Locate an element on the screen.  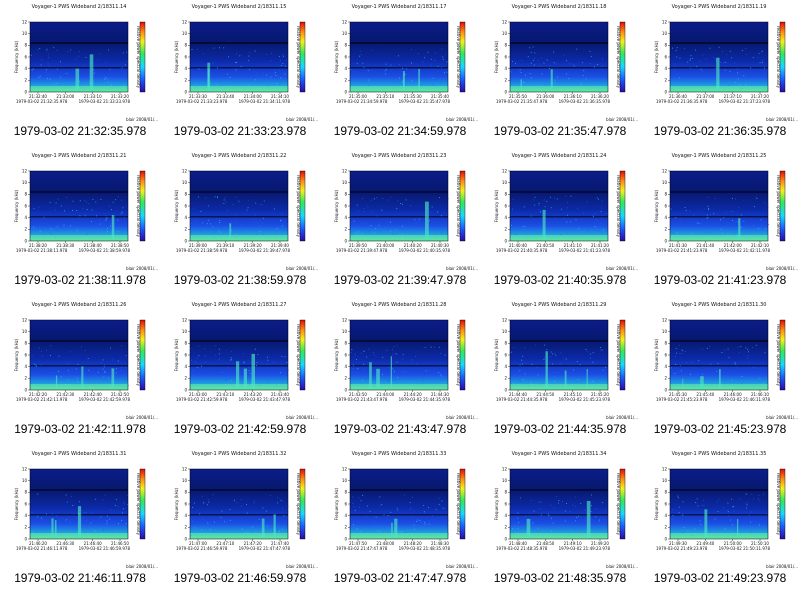
footer-start-time: 1979-03-02 21:38:59.978 is located at coordinates (202, 250).